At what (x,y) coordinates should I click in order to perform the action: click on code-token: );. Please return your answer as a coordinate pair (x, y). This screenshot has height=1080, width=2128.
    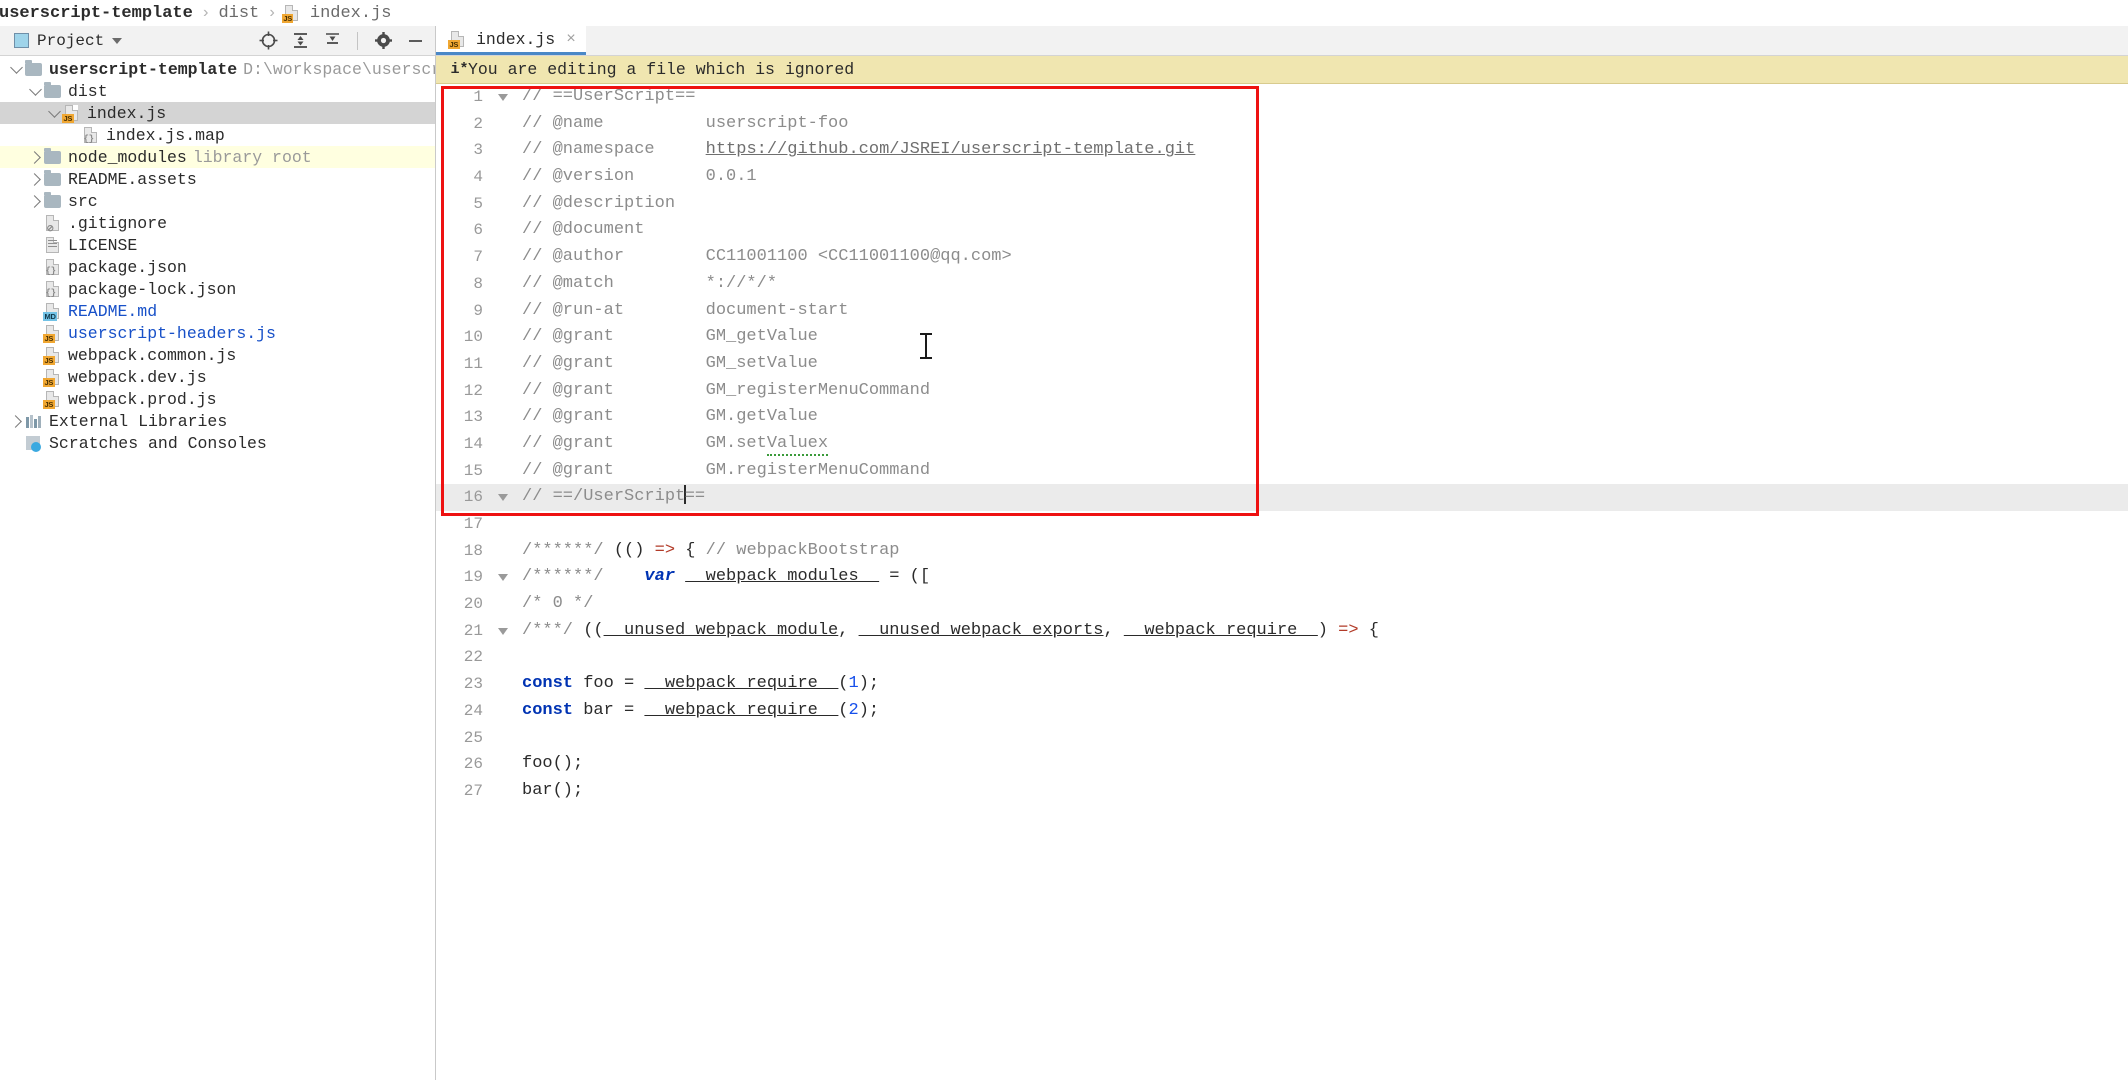
    Looking at the image, I should click on (869, 684).